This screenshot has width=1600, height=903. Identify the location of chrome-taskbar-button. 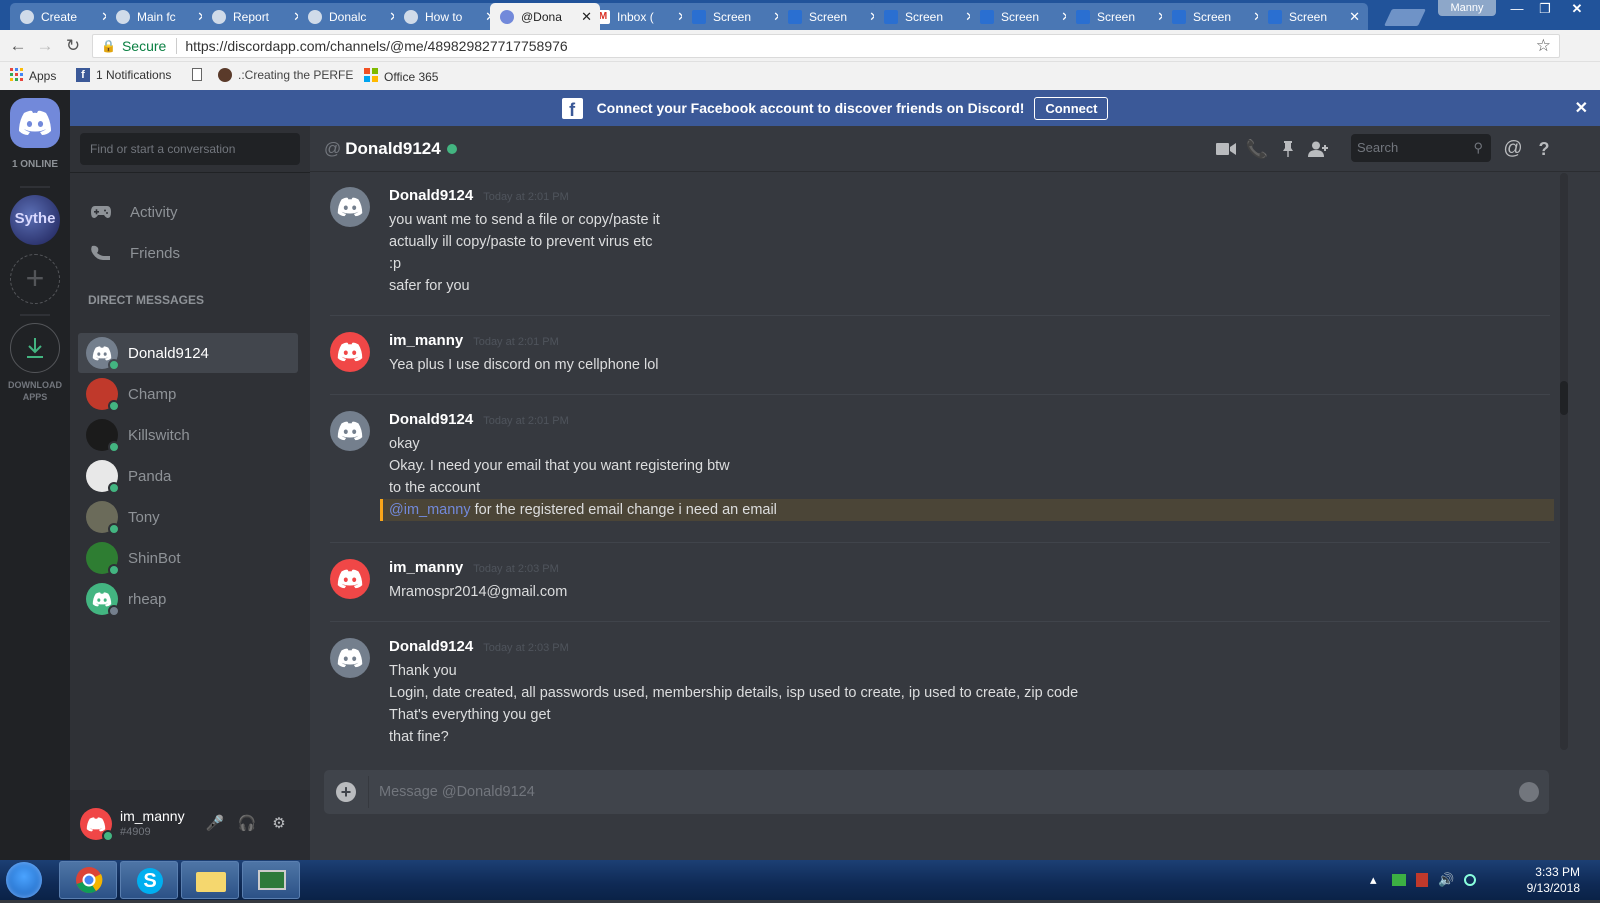
(88, 880).